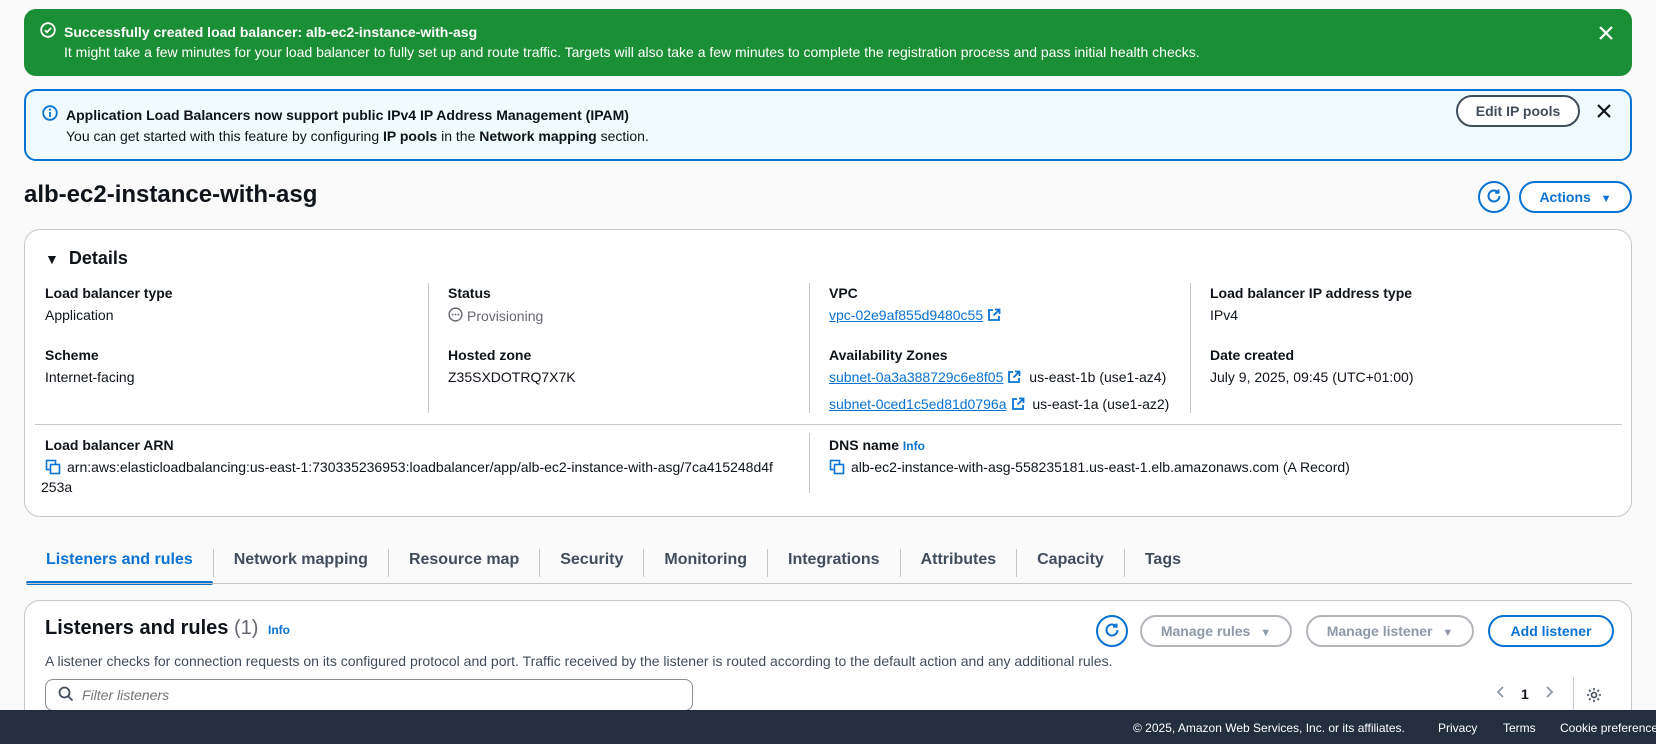 The height and width of the screenshot is (744, 1656). Describe the element at coordinates (372, 695) in the screenshot. I see `search-input` at that location.